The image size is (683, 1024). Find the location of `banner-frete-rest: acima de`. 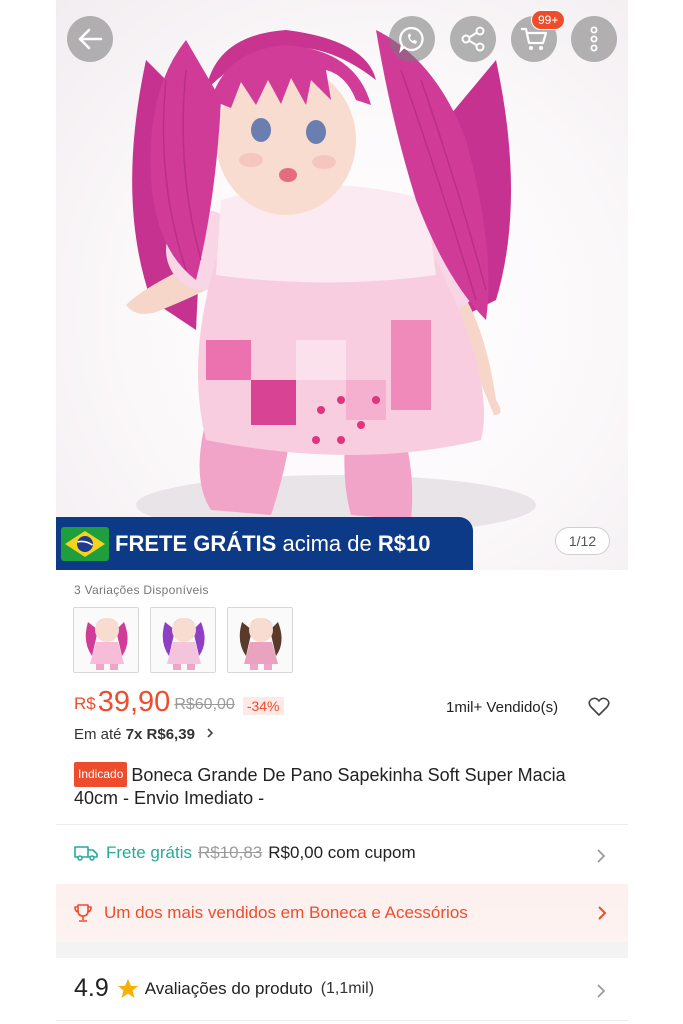

banner-frete-rest: acima de is located at coordinates (327, 543).